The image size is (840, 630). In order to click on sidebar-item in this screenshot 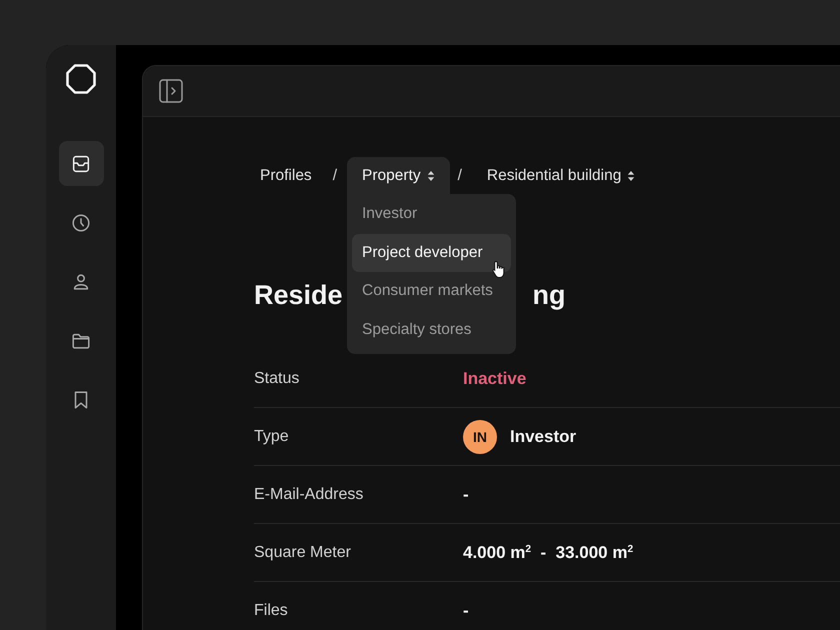, I will do `click(81, 163)`.